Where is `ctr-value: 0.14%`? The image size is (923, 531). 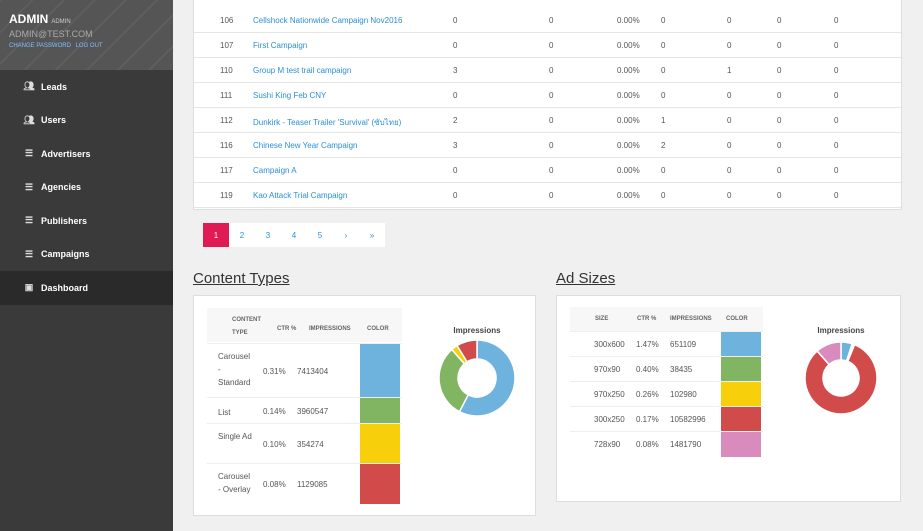
ctr-value: 0.14% is located at coordinates (274, 411).